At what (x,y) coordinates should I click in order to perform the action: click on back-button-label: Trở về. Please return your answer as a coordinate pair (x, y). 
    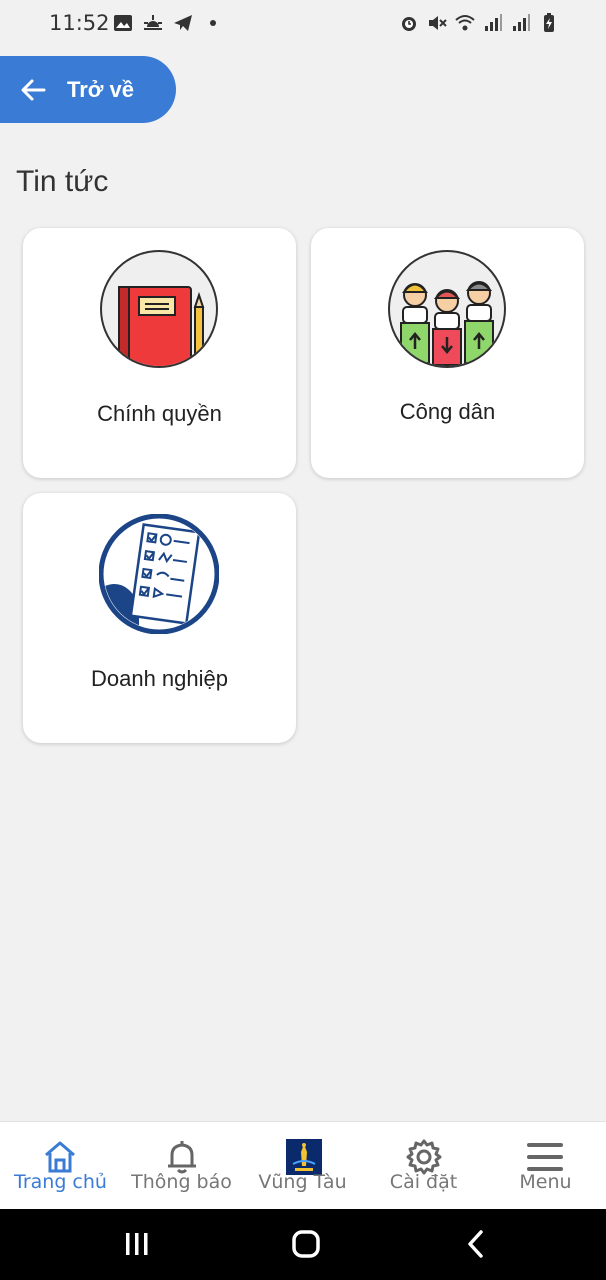
    Looking at the image, I should click on (101, 89).